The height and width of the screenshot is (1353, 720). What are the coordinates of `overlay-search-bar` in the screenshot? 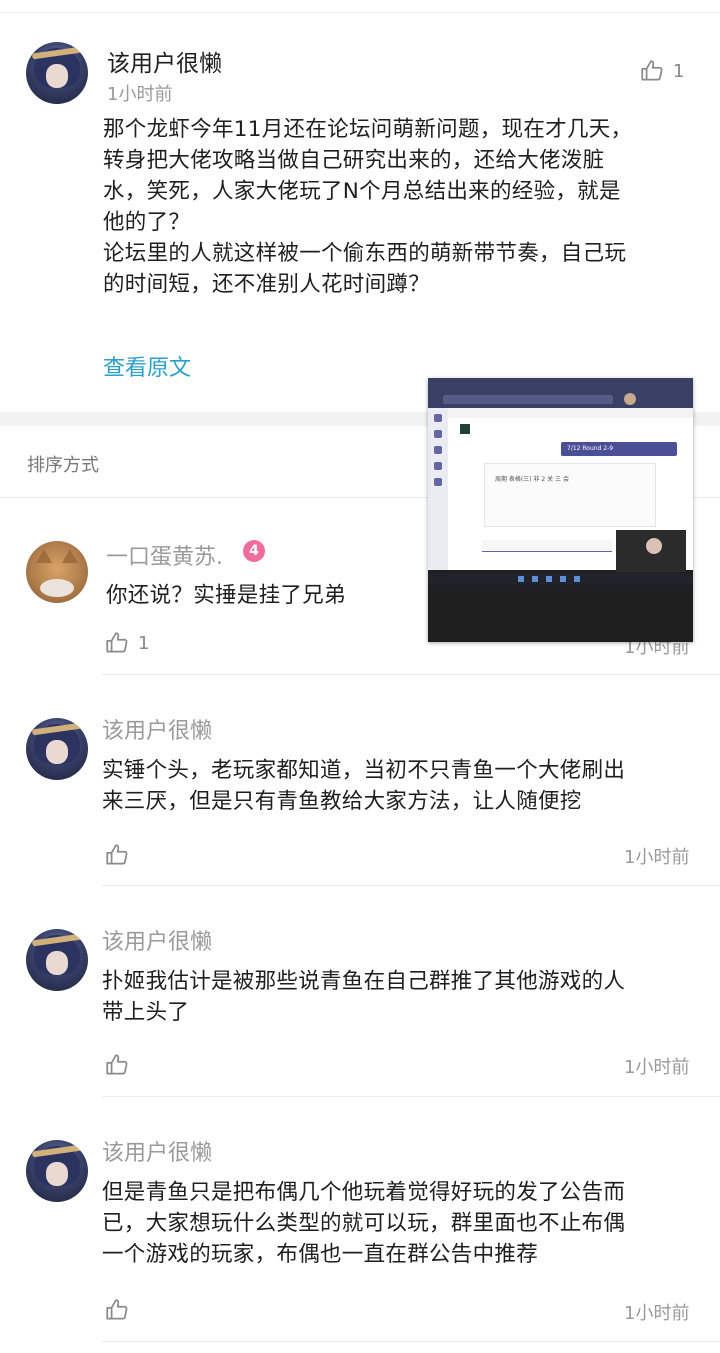 It's located at (528, 399).